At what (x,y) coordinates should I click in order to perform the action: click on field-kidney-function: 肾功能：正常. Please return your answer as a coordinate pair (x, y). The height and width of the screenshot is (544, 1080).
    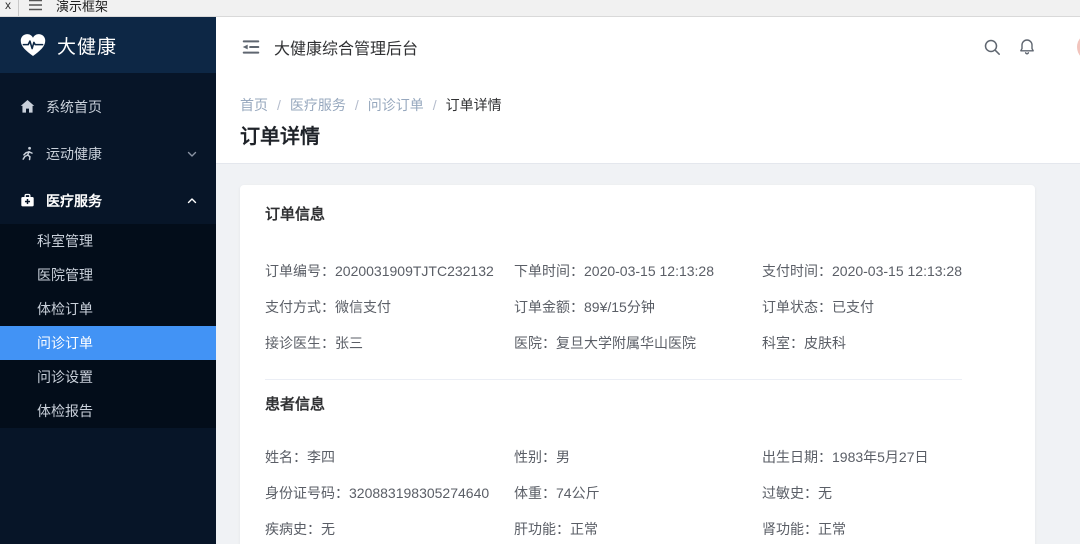
    Looking at the image, I should click on (804, 529).